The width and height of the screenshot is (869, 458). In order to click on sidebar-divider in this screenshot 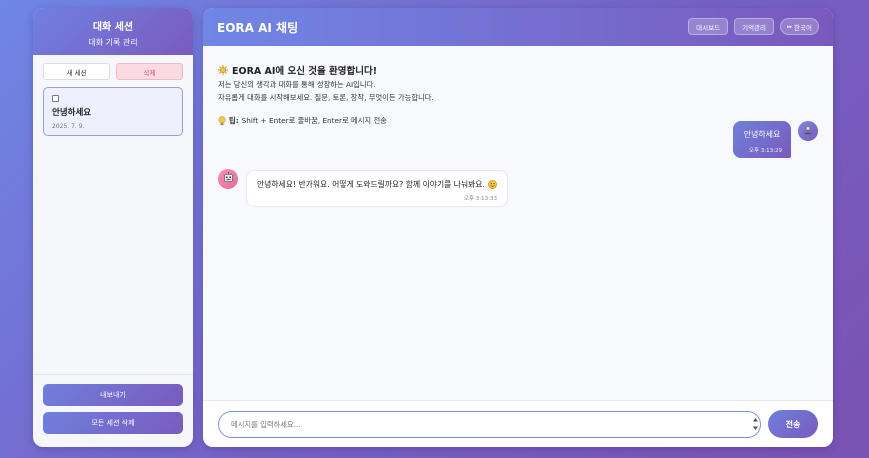, I will do `click(113, 374)`.